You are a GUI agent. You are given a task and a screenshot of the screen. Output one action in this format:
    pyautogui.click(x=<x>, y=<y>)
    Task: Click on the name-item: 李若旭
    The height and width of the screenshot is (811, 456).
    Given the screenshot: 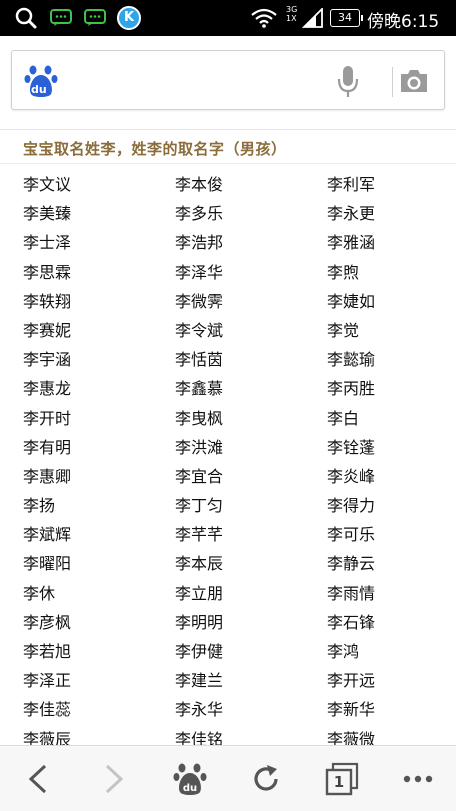 What is the action you would take?
    pyautogui.click(x=47, y=651)
    